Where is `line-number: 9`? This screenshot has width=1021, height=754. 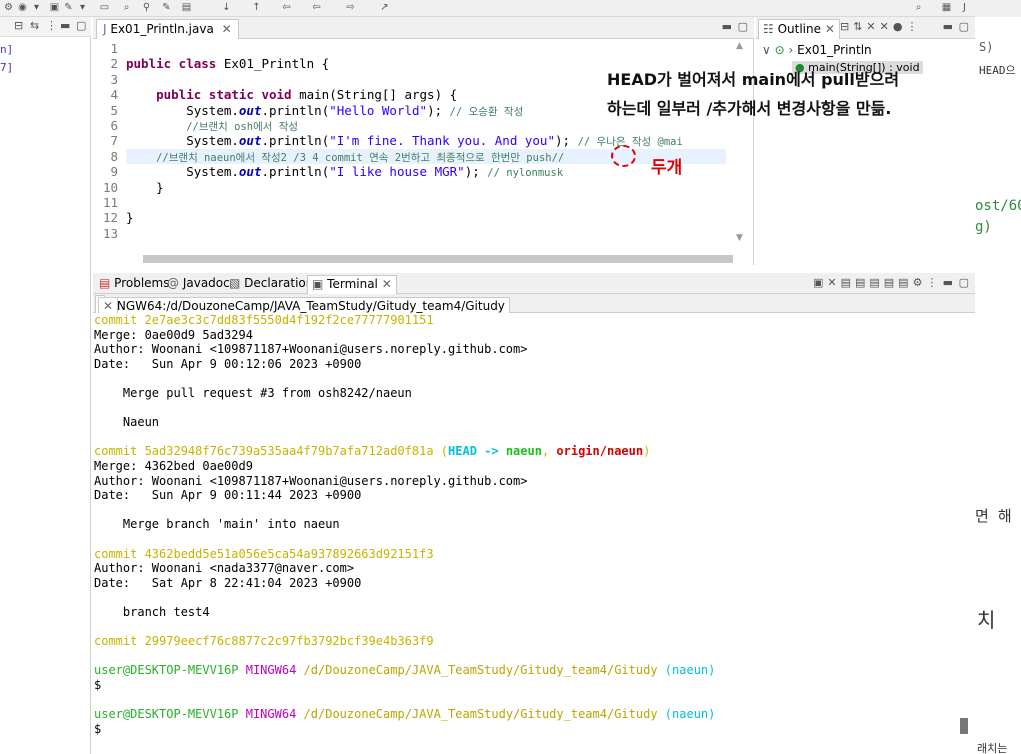
line-number: 9 is located at coordinates (114, 172).